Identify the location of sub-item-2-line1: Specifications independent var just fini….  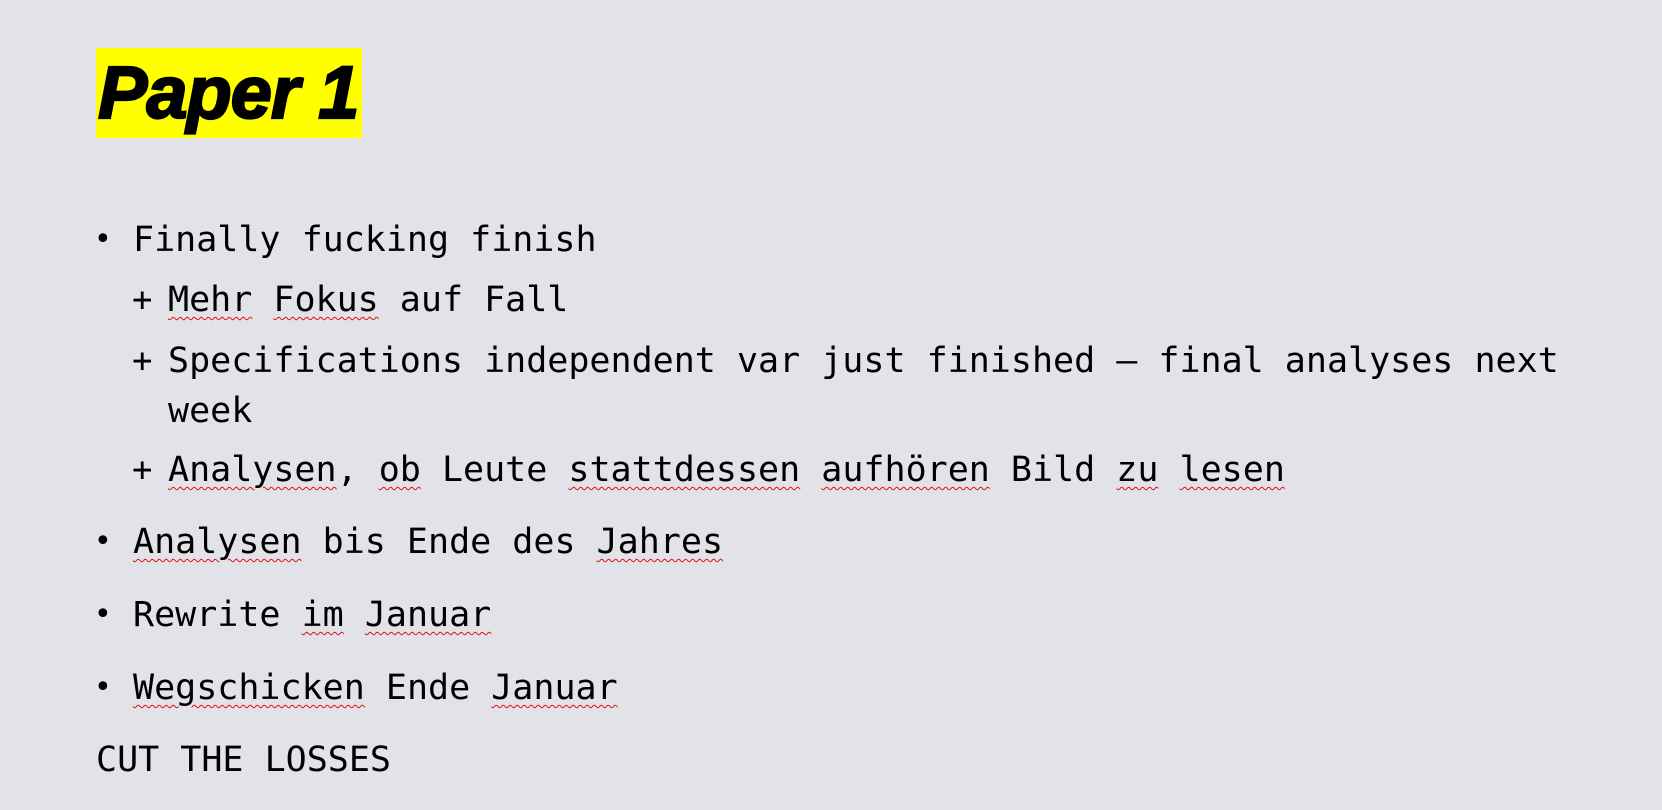
(863, 361).